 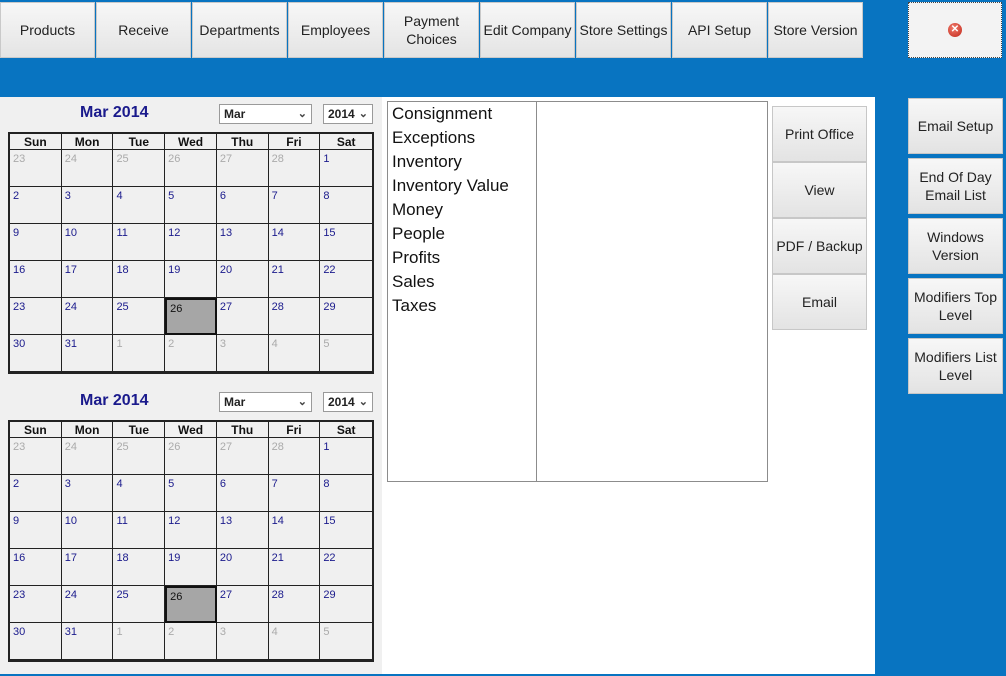 What do you see at coordinates (623, 30) in the screenshot?
I see `nav-store-settings-button: Store Settings` at bounding box center [623, 30].